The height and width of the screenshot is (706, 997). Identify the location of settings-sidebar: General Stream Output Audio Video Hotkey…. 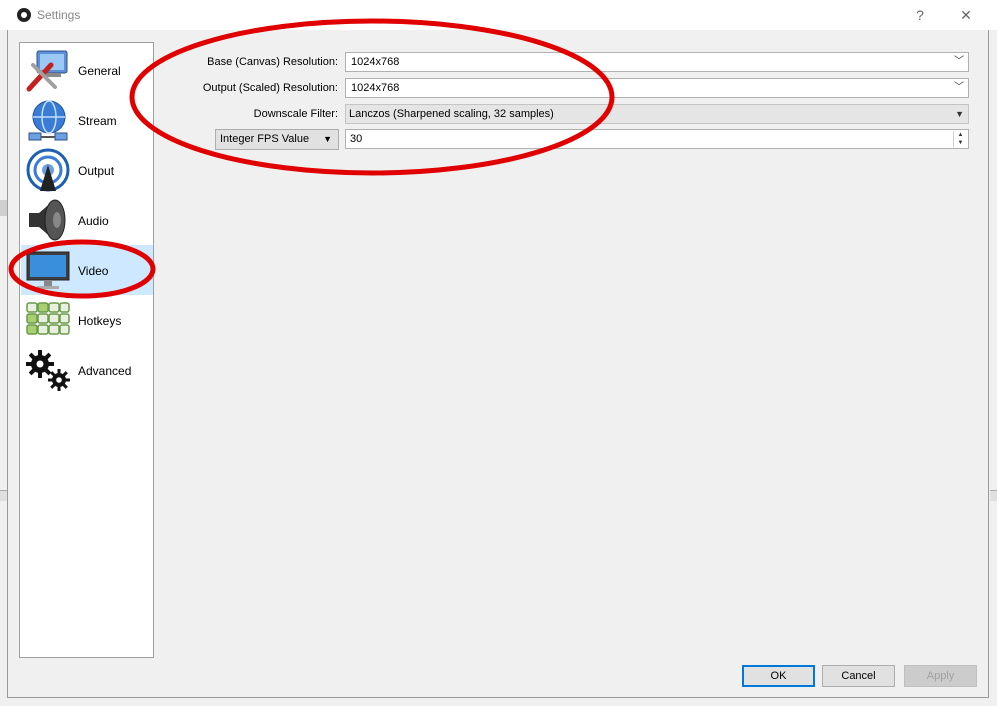
(86, 350).